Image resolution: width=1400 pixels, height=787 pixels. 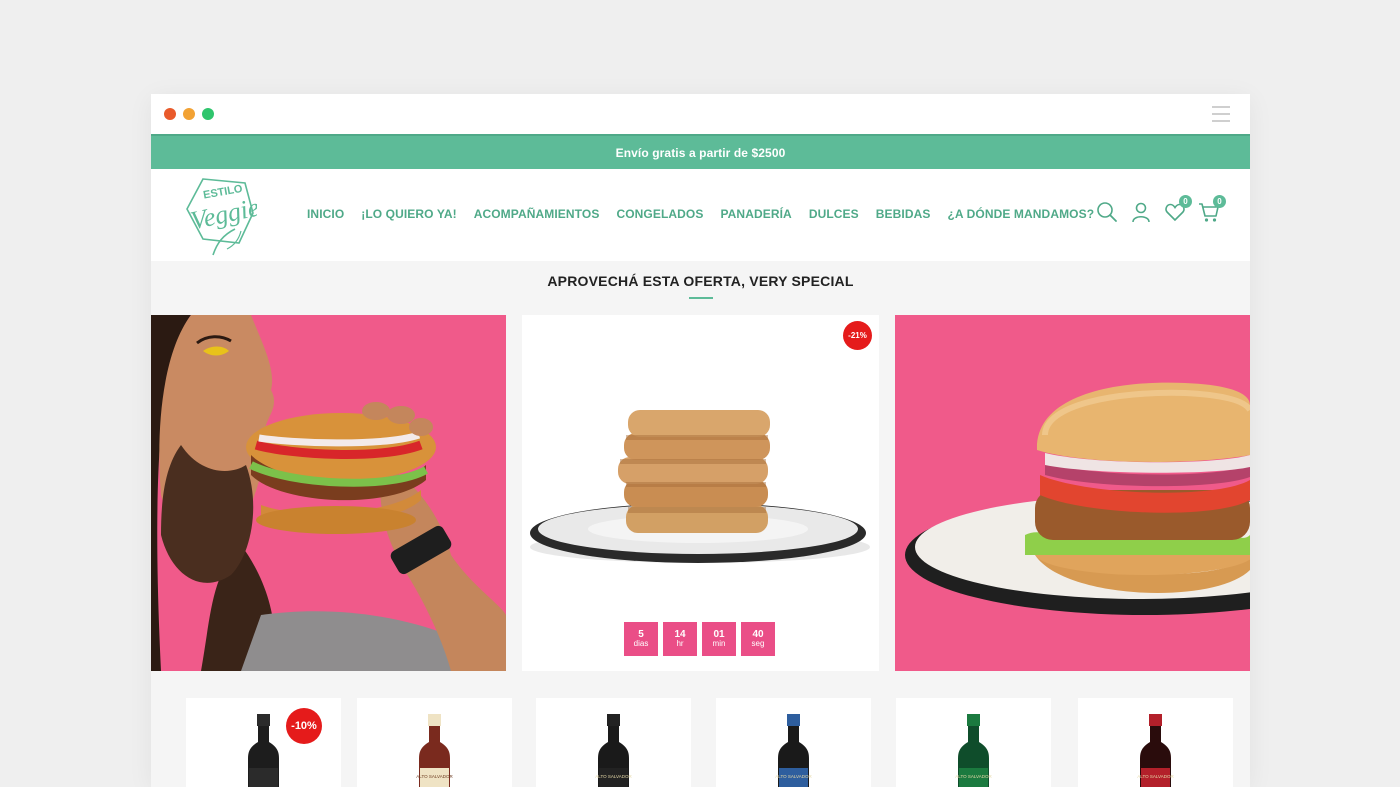 I want to click on heart-icon: 0, so click(x=1178, y=209).